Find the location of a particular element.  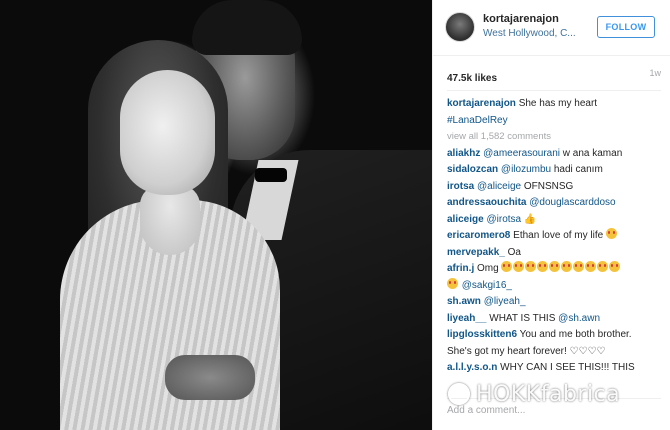

comment: liyeah__ WHAT IS THIS @sh.awn is located at coordinates (558, 319).